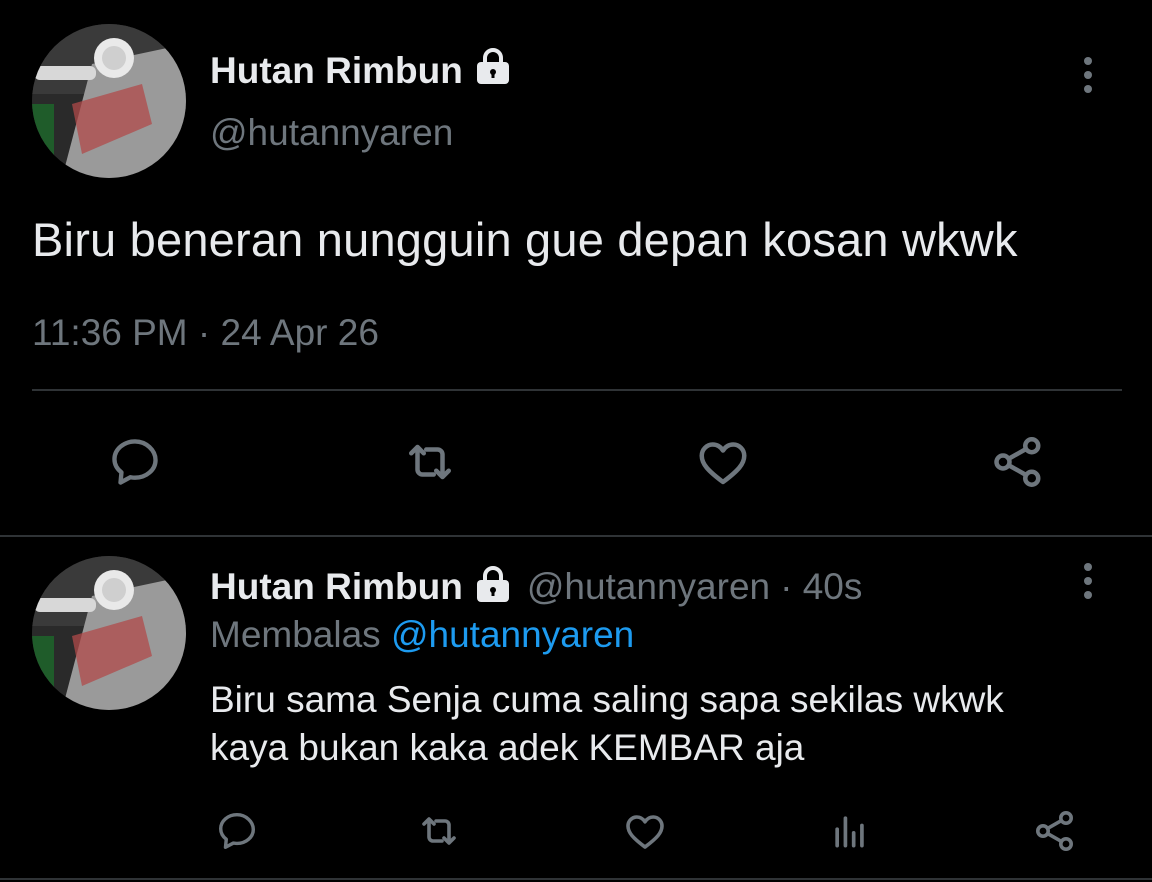 This screenshot has height=882, width=1152. What do you see at coordinates (507, 747) in the screenshot?
I see `reply-text-line: kaya bukan kaka adek KEMBAR aja` at bounding box center [507, 747].